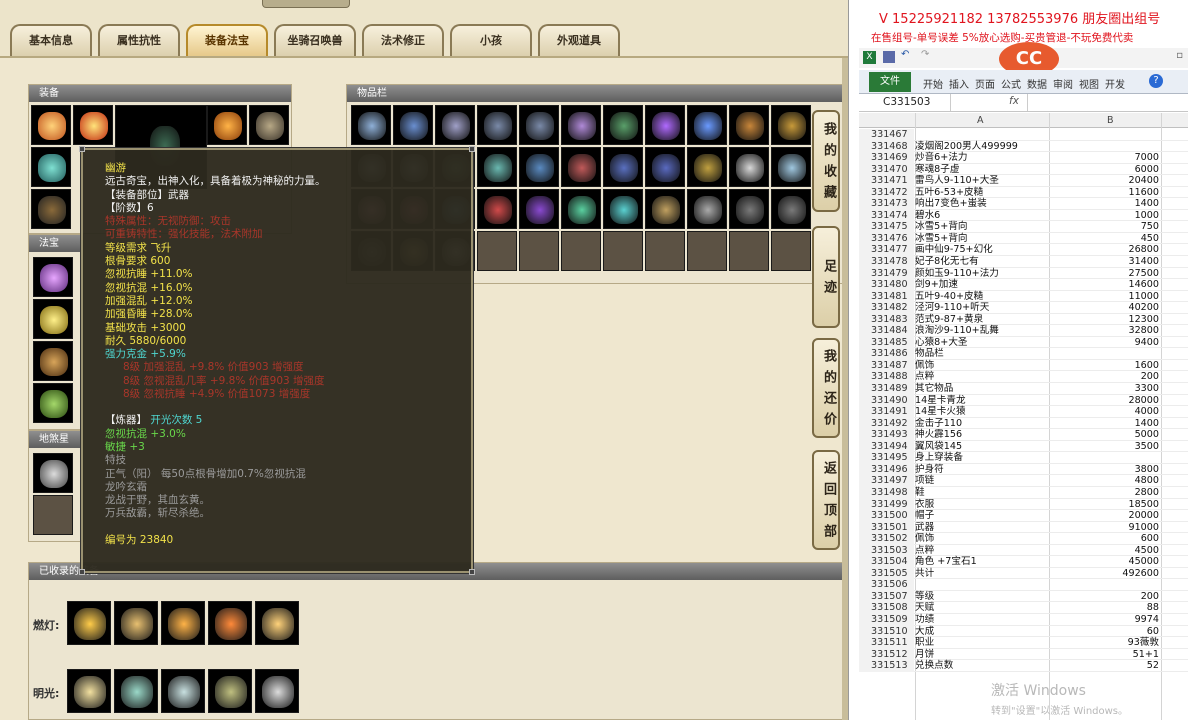  Describe the element at coordinates (983, 216) in the screenshot. I see `cell-a: 碧水6` at that location.